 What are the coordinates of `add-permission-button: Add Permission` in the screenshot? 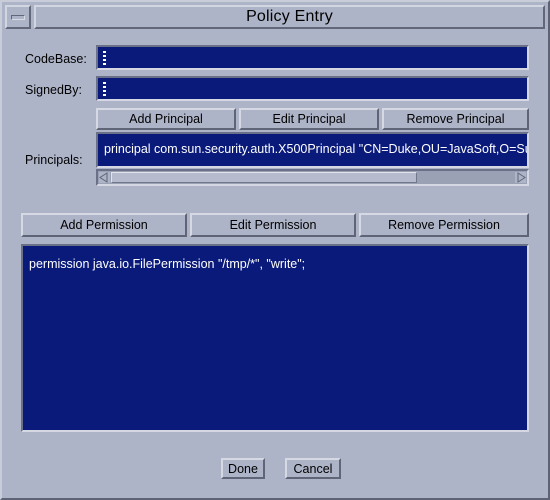 It's located at (104, 225).